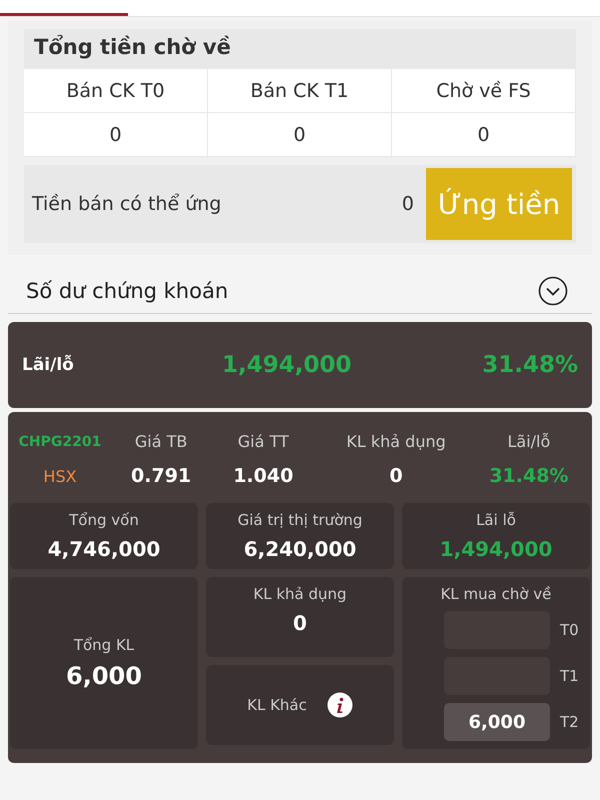 This screenshot has height=800, width=600. Describe the element at coordinates (60, 476) in the screenshot. I see `exchange-label: HSX` at that location.